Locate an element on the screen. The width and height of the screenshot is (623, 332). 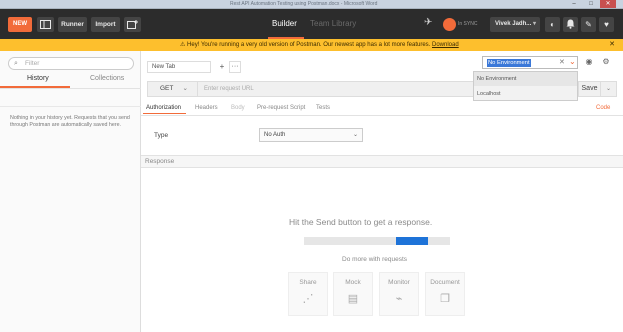
tab-authorization: Authorization is located at coordinates (163, 108).